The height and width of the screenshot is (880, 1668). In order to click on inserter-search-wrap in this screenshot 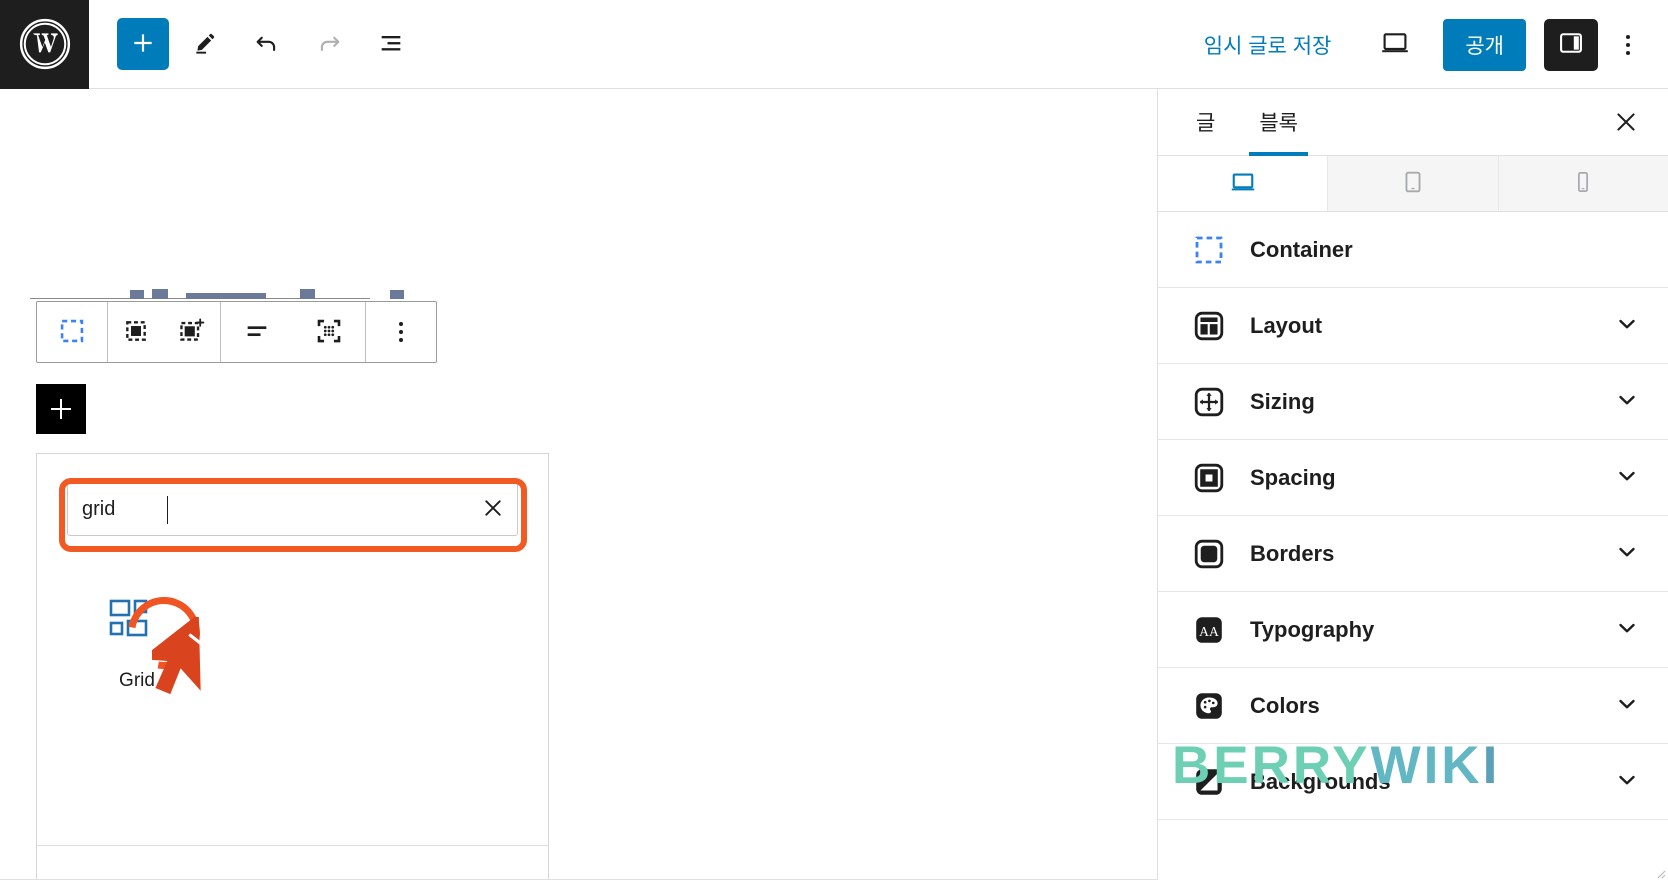, I will do `click(292, 495)`.